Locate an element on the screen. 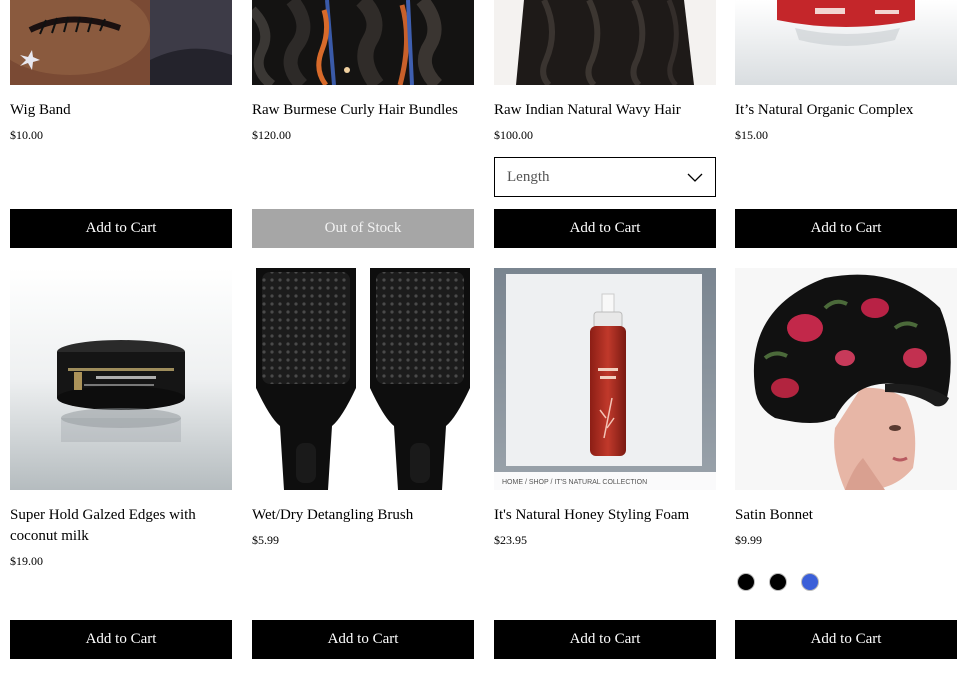  product-price: $5.99 is located at coordinates (265, 540).